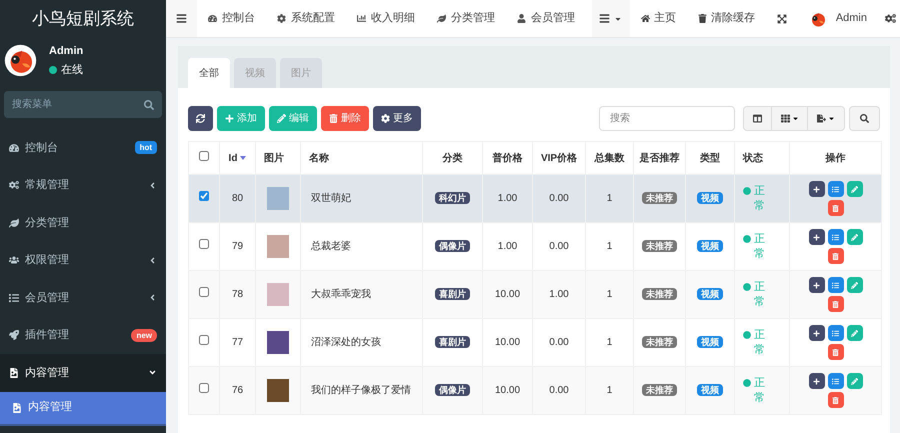  Describe the element at coordinates (546, 18) in the screenshot. I see `nav-link: 会员管理` at that location.